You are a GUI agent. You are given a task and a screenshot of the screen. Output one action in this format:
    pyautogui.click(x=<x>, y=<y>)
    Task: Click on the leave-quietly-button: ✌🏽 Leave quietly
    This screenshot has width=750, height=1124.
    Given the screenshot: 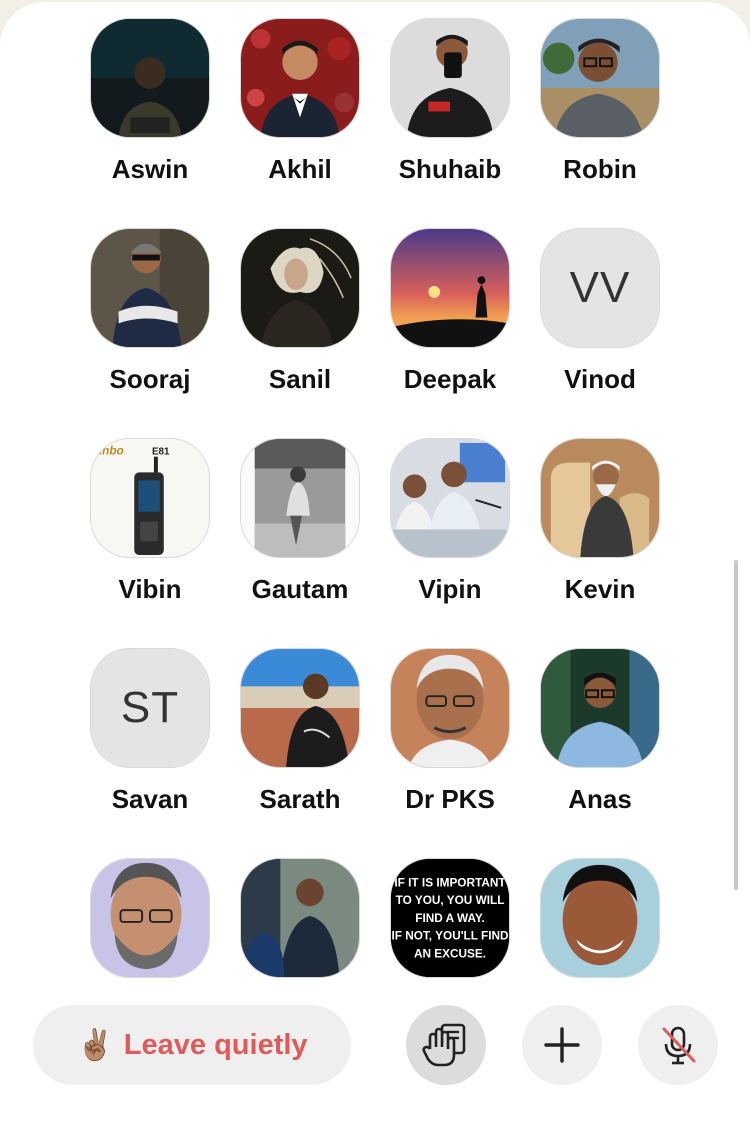 What is the action you would take?
    pyautogui.click(x=192, y=1045)
    